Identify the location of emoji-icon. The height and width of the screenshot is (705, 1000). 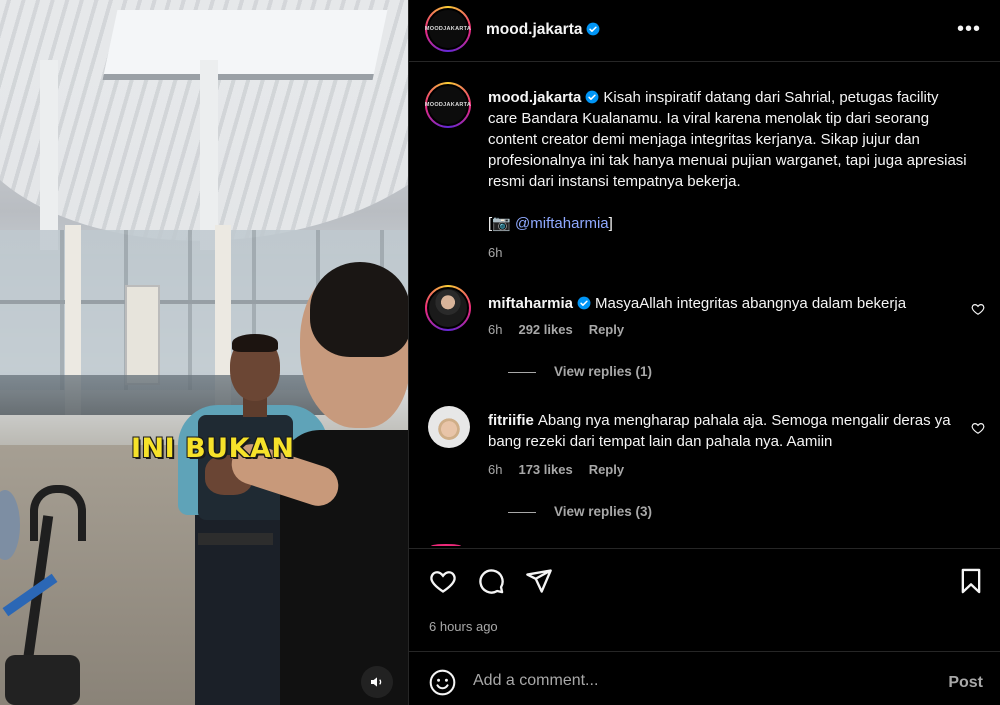
(442, 682).